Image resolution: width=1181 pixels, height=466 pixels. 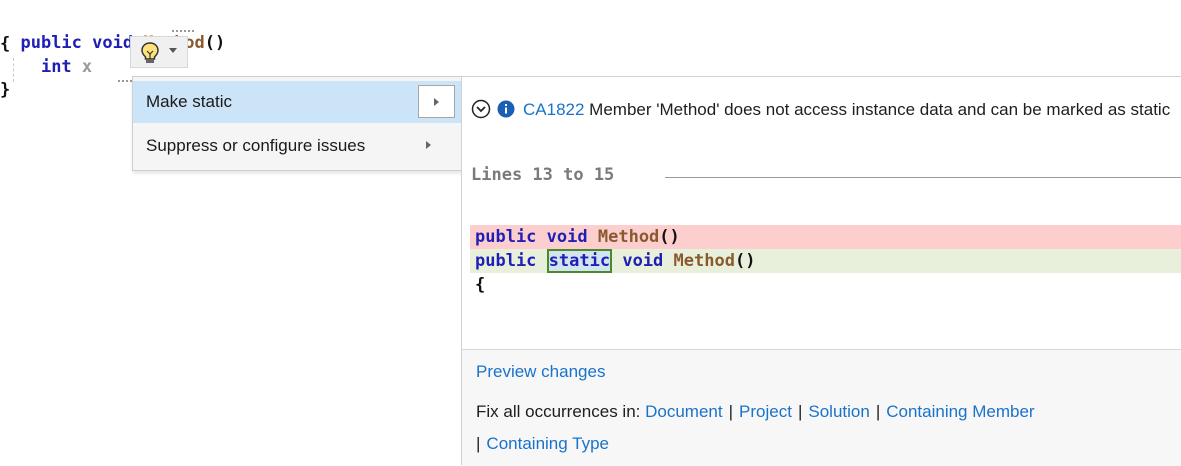 What do you see at coordinates (825, 237) in the screenshot?
I see `diff-removed-line: public void Method()` at bounding box center [825, 237].